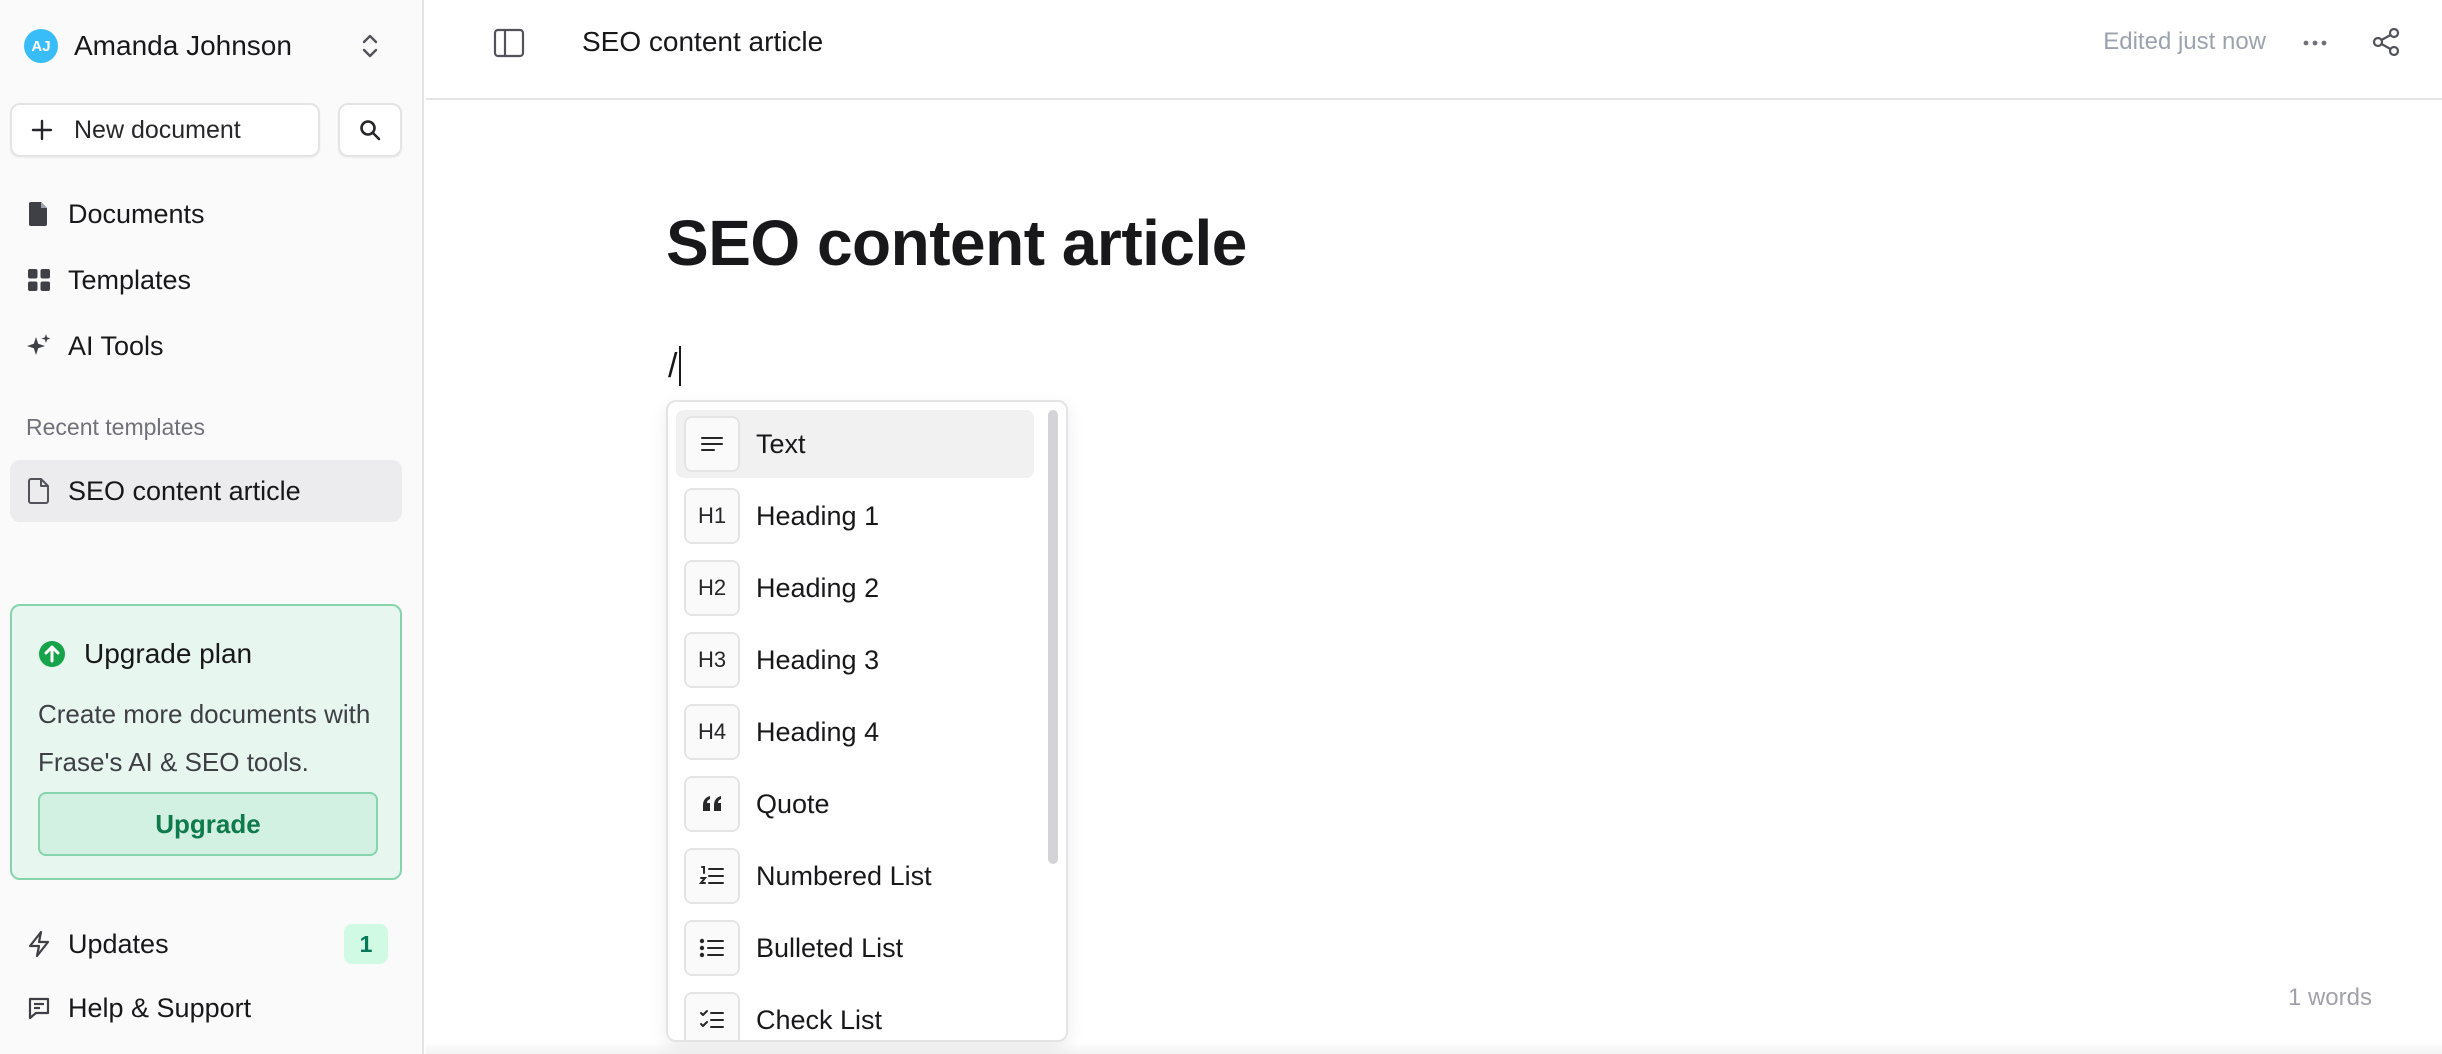 This screenshot has height=1054, width=2442. What do you see at coordinates (184, 490) in the screenshot?
I see `recent-template-label: SEO content article` at bounding box center [184, 490].